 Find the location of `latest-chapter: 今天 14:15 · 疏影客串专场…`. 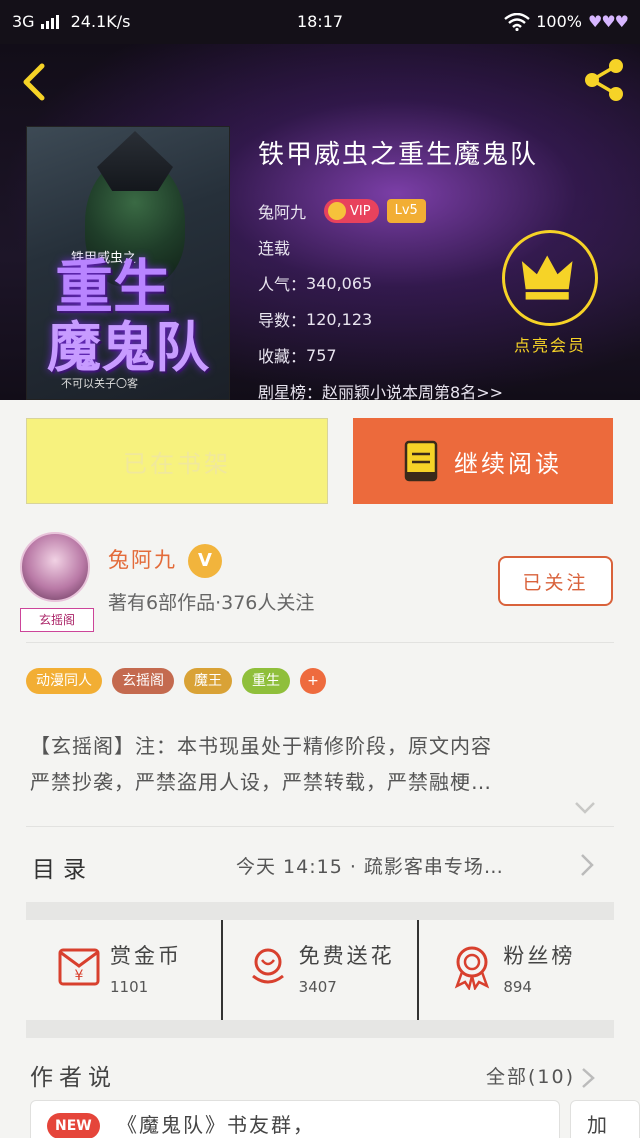

latest-chapter: 今天 14:15 · 疏影客串专场… is located at coordinates (370, 867).